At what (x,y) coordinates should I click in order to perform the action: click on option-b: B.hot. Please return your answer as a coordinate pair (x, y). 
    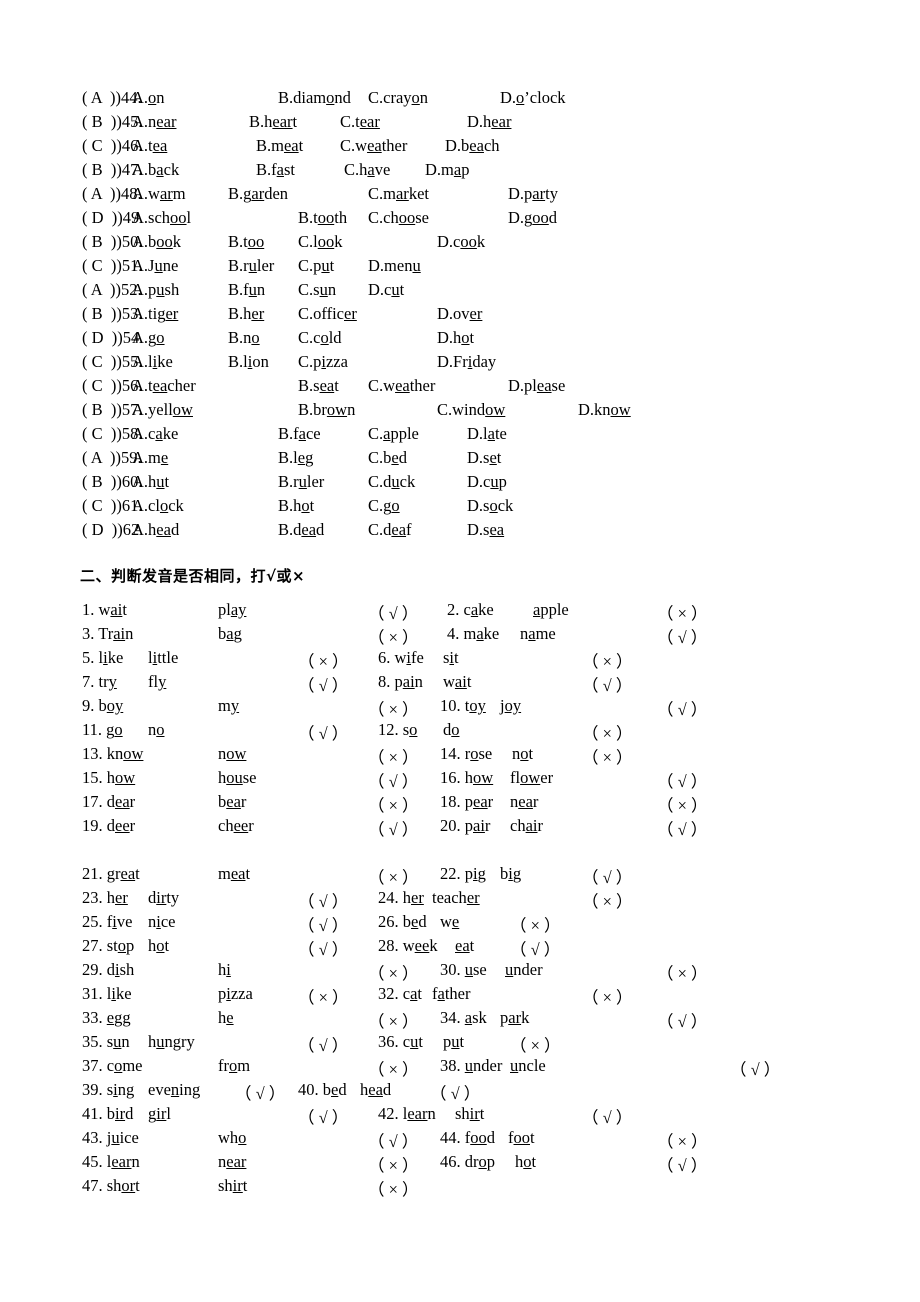
    Looking at the image, I should click on (296, 506).